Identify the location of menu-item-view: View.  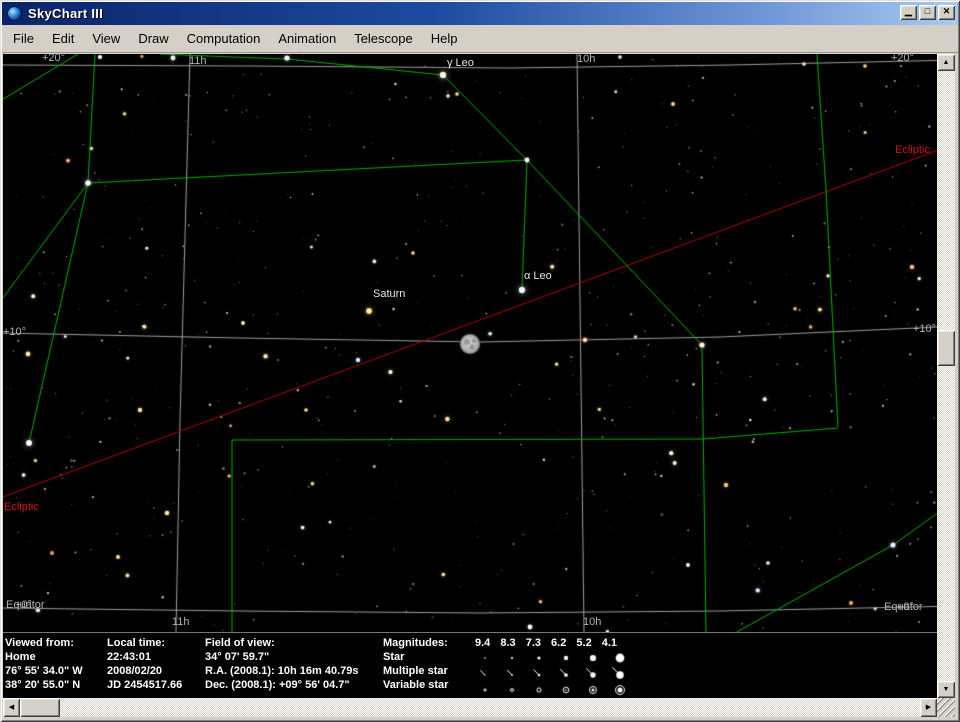
(106, 38).